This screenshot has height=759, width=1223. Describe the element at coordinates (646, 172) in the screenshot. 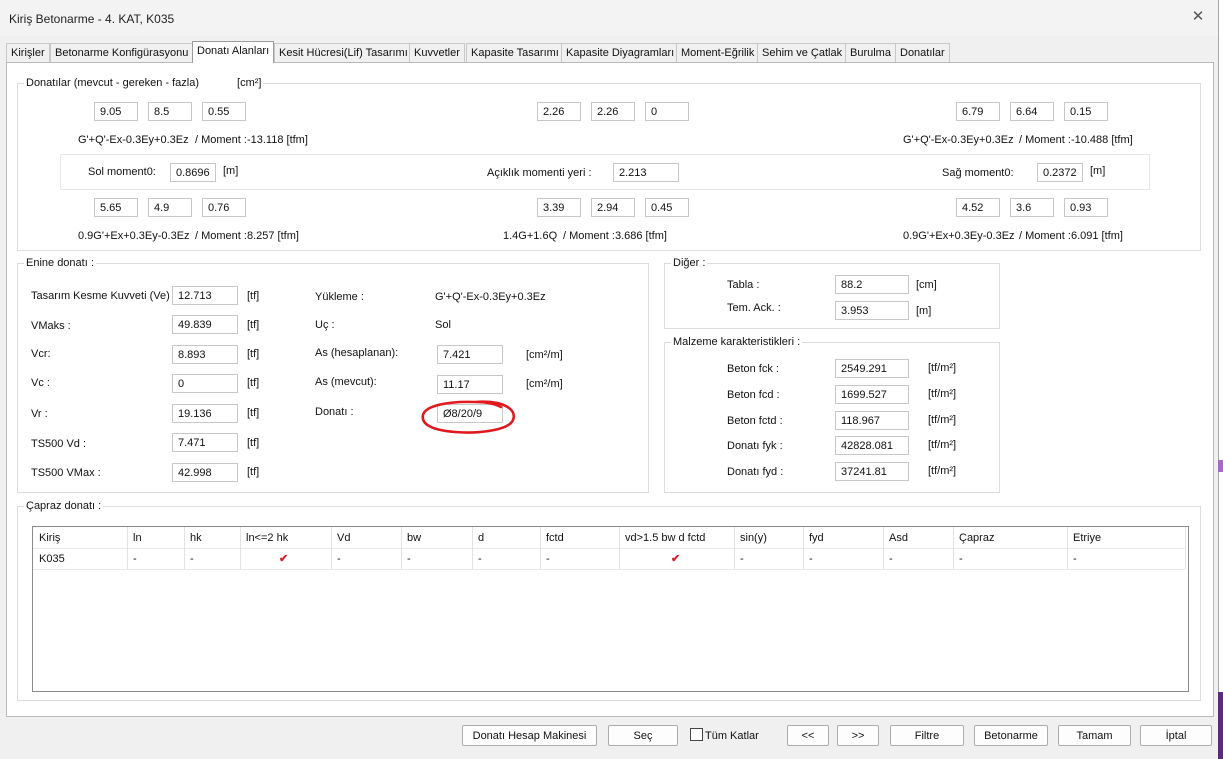

I see `aciklik-field: 2.213` at that location.